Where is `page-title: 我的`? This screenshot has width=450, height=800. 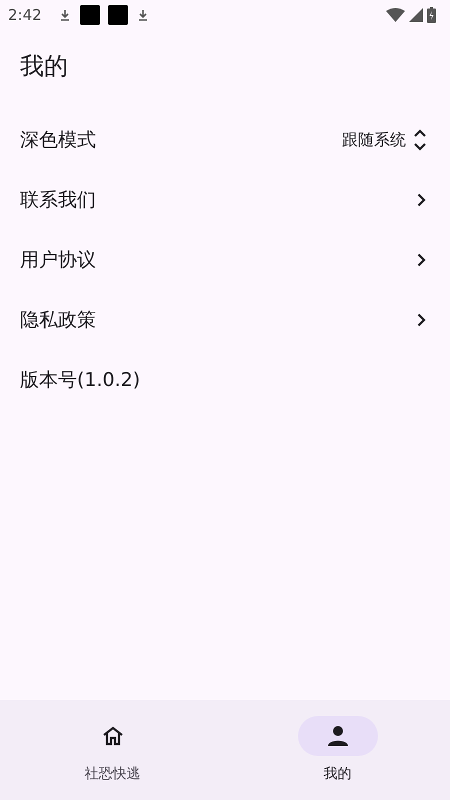
page-title: 我的 is located at coordinates (44, 66).